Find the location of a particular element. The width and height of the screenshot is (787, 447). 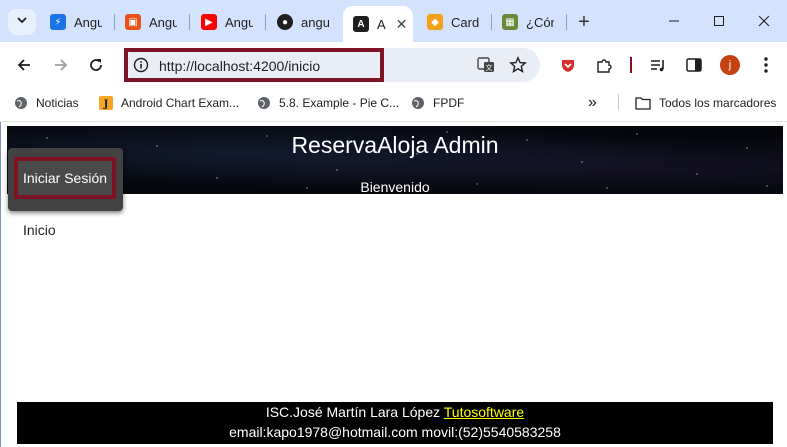

arrow-right-icon is located at coordinates (61, 65).